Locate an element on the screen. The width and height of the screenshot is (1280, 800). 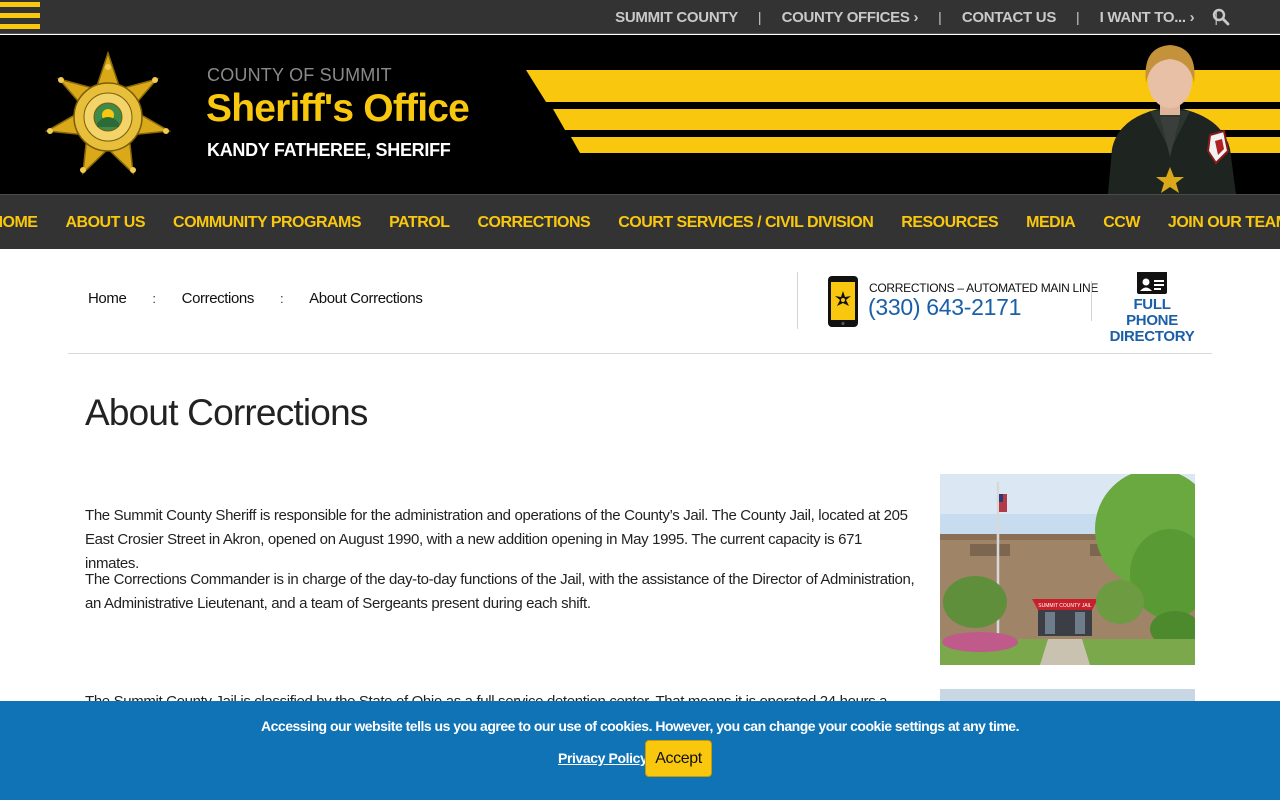
utility-link-summit-county: SUMMIT COUNTY is located at coordinates (676, 17).